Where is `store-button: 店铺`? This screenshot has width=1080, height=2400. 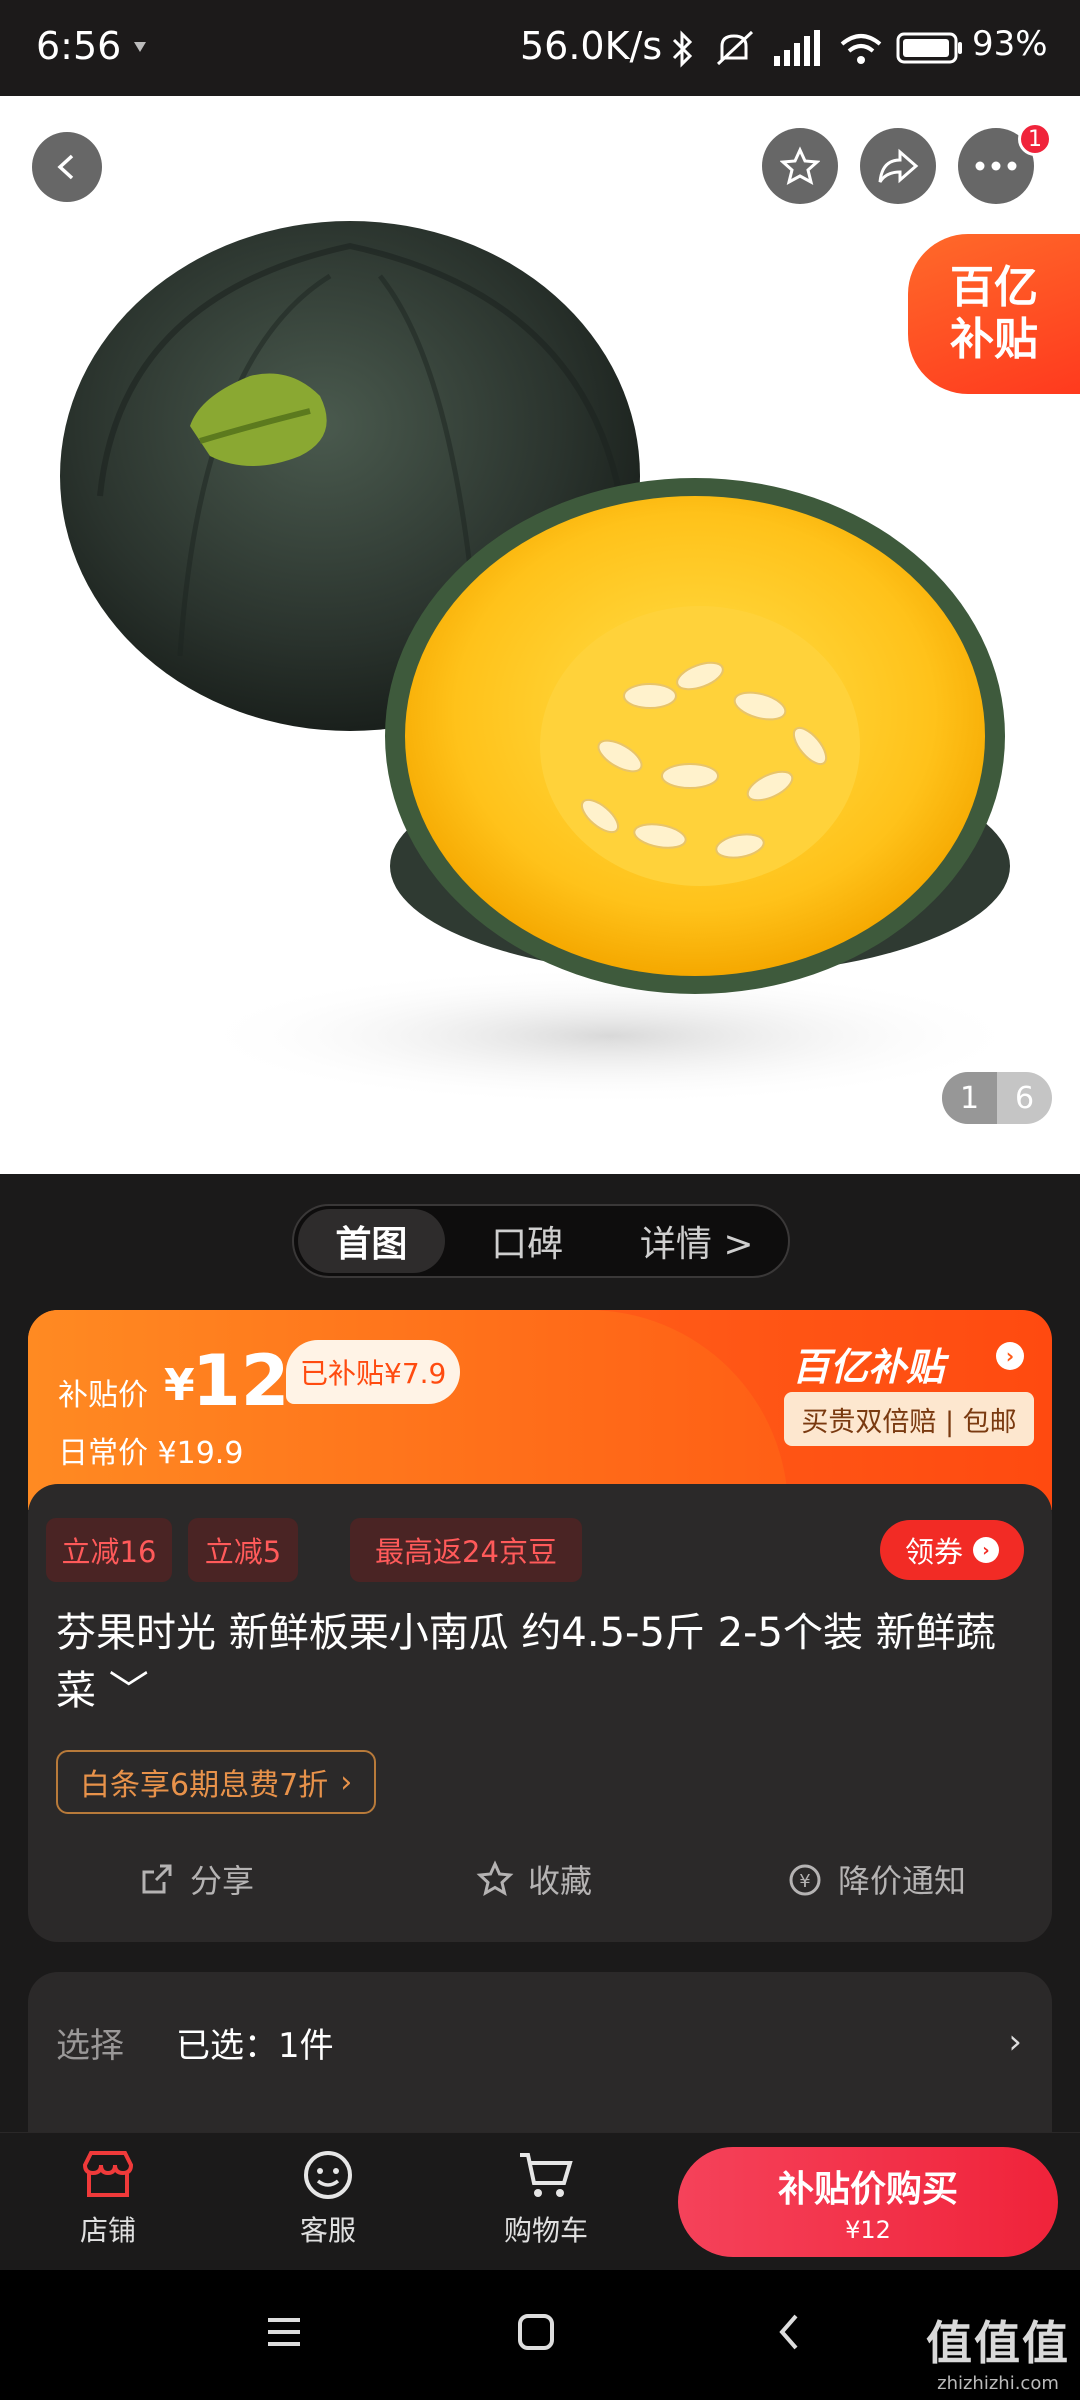 store-button: 店铺 is located at coordinates (108, 2199).